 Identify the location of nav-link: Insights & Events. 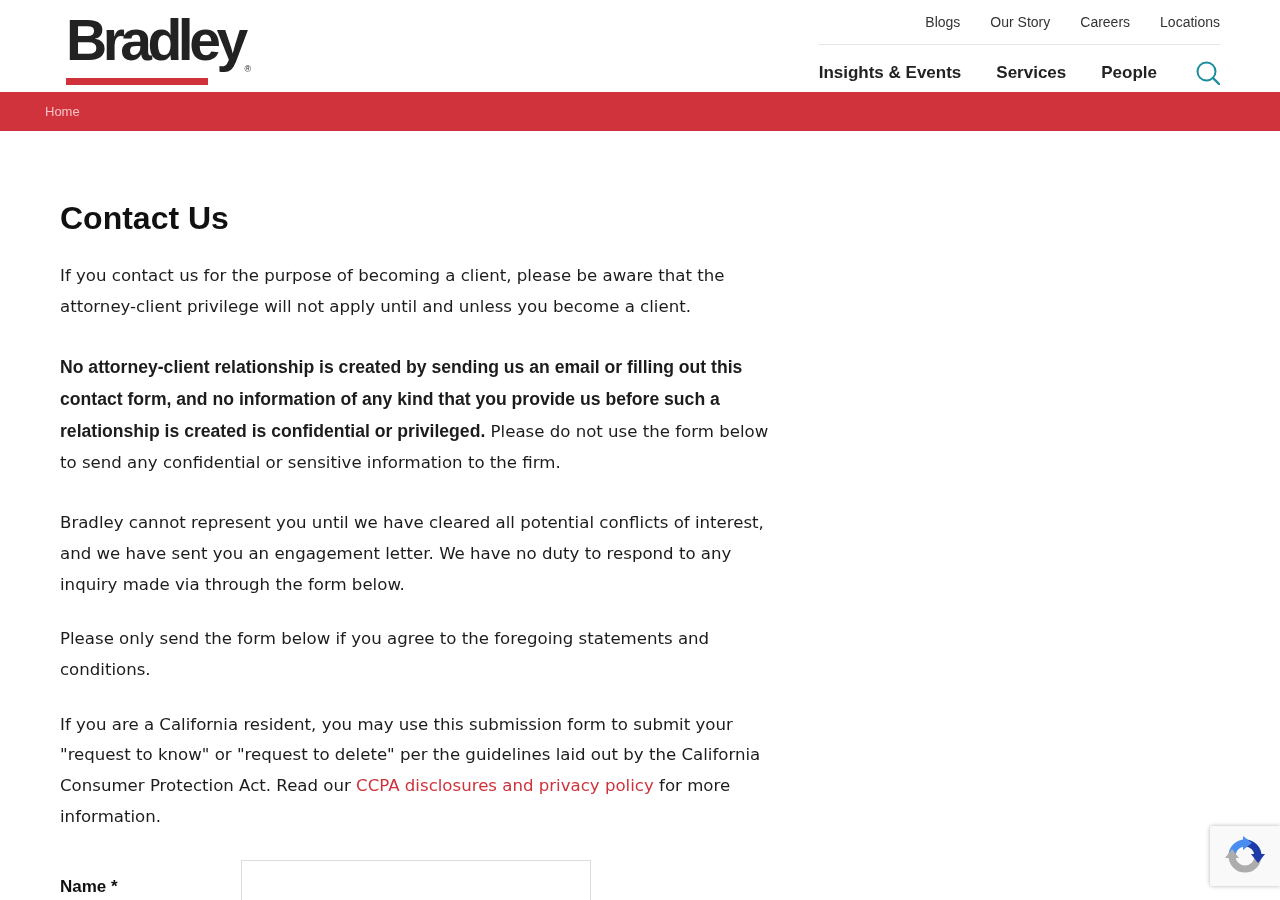
(890, 73).